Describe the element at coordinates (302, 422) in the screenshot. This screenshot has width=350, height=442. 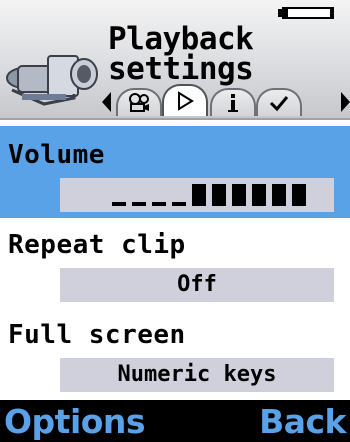
I see `back-softkey: Back` at that location.